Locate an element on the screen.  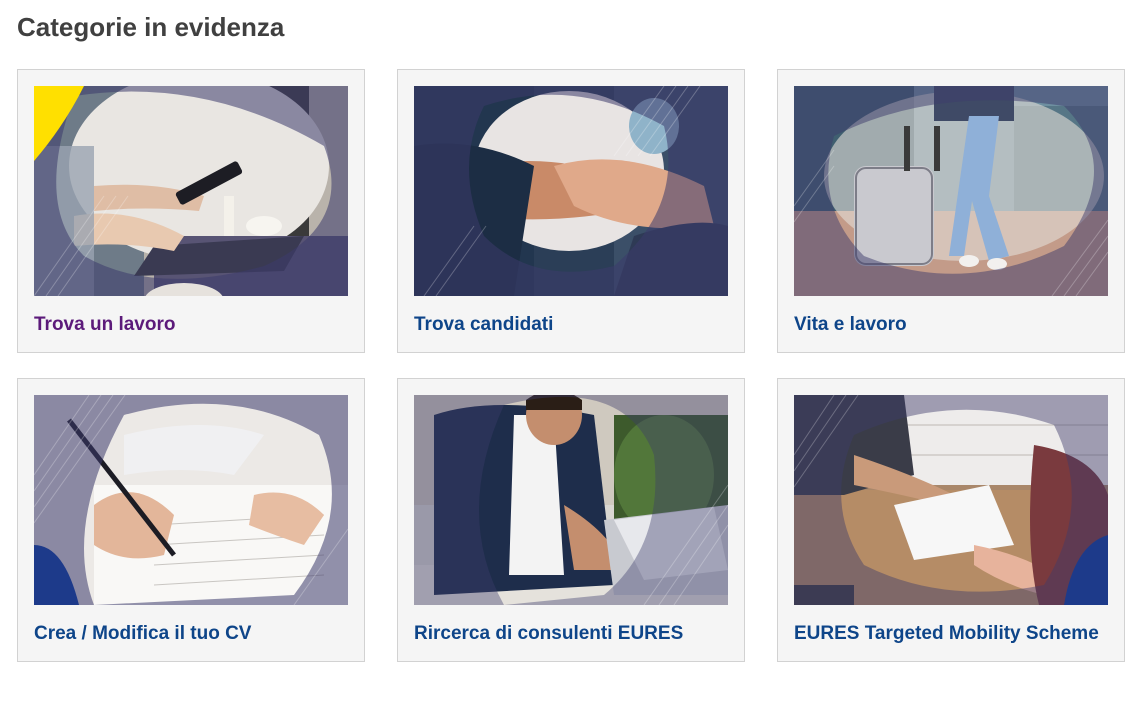
category-card-living-working: Vita e lavoro is located at coordinates (951, 211).